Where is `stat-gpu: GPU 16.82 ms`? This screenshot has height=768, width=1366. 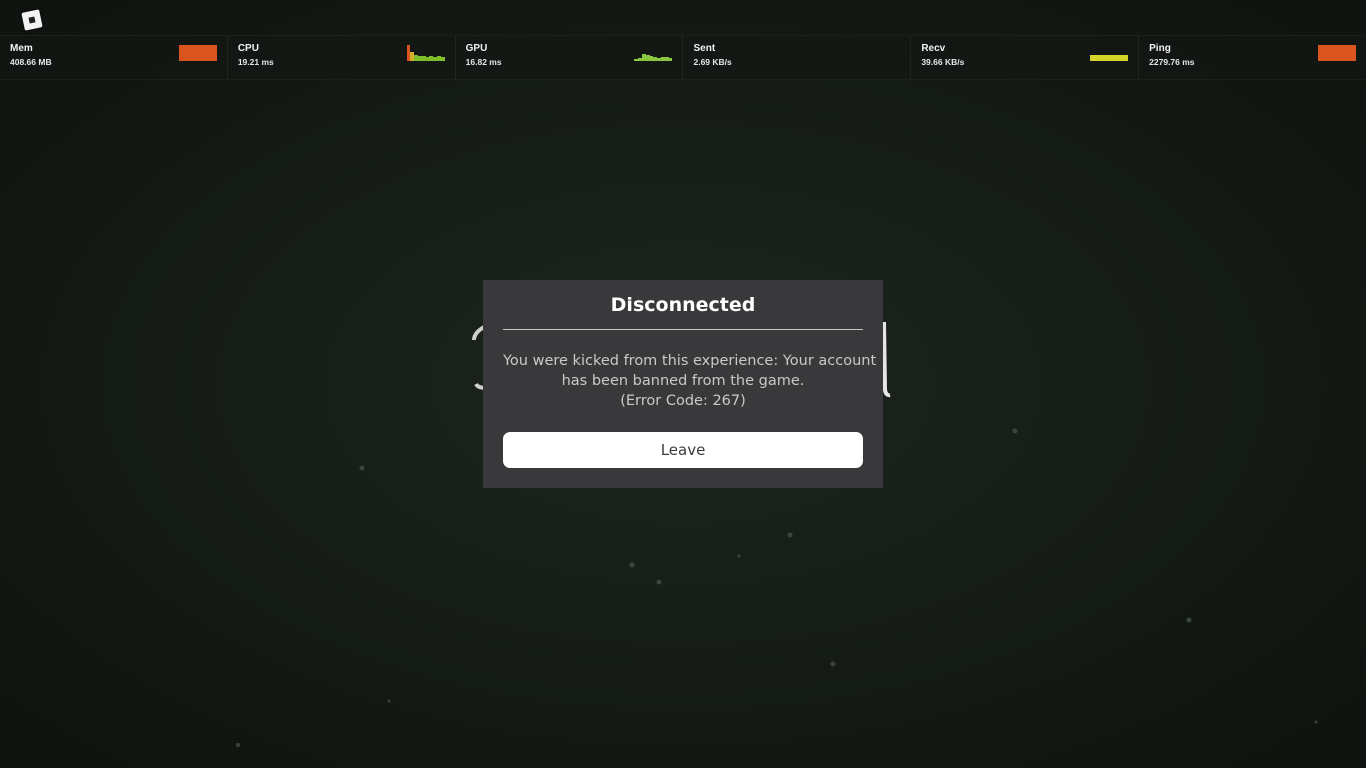 stat-gpu: GPU 16.82 ms is located at coordinates (570, 57).